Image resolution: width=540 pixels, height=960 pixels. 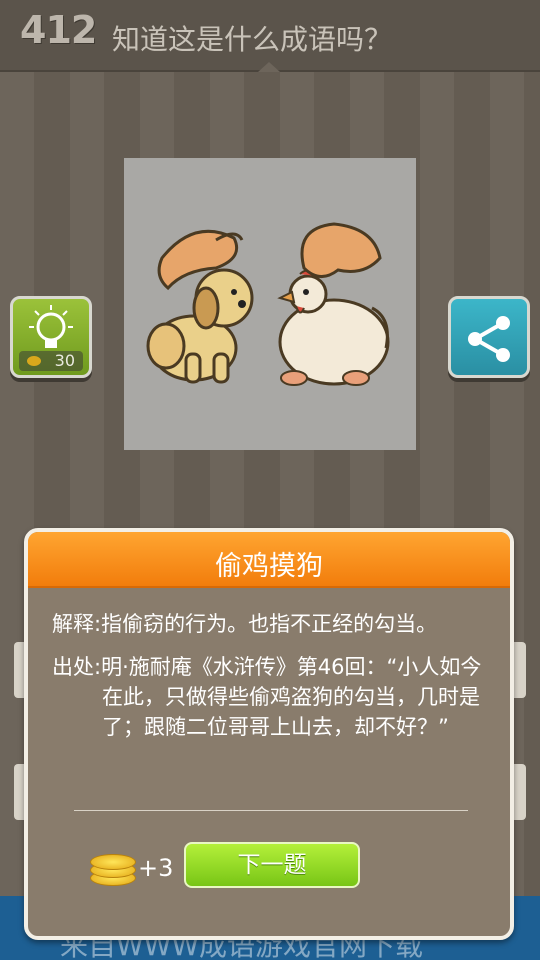 I want to click on hint-cost: 30, so click(x=64, y=360).